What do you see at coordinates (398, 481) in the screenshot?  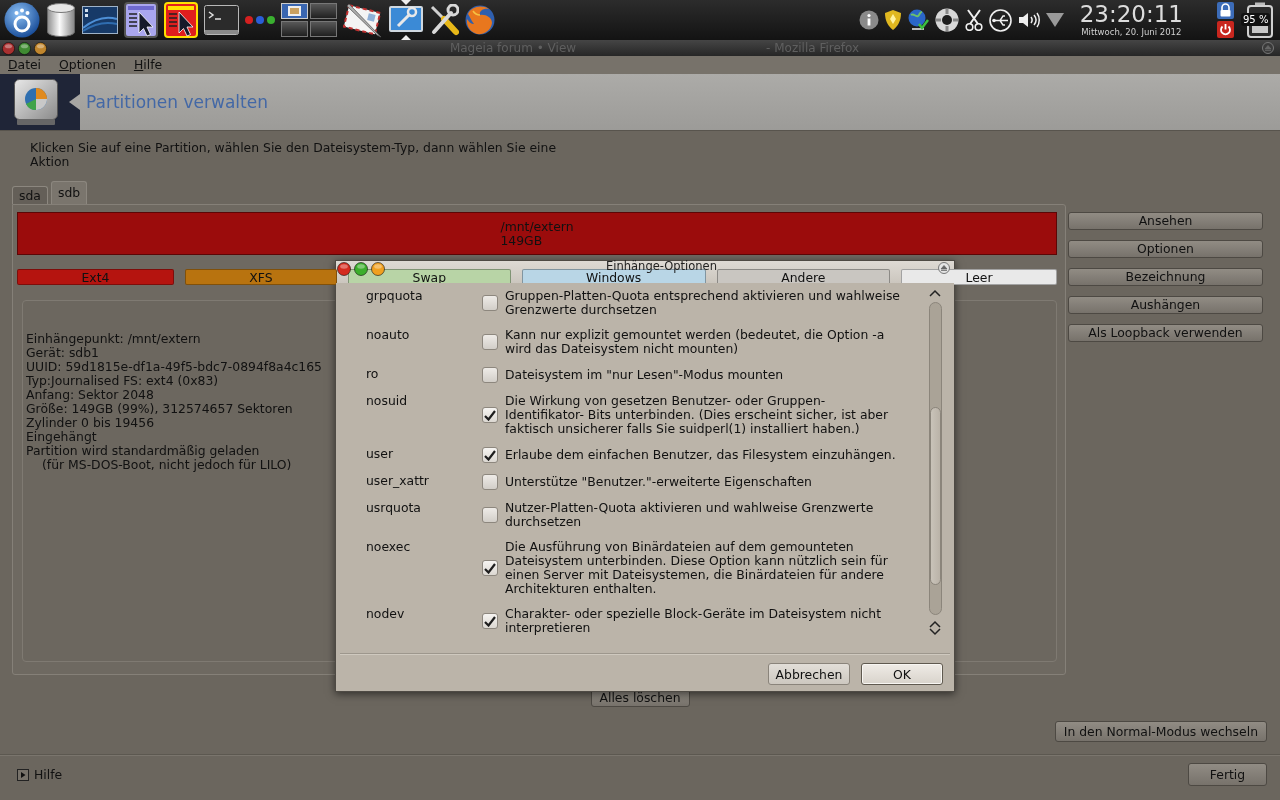 I see `option-name: user_xattr` at bounding box center [398, 481].